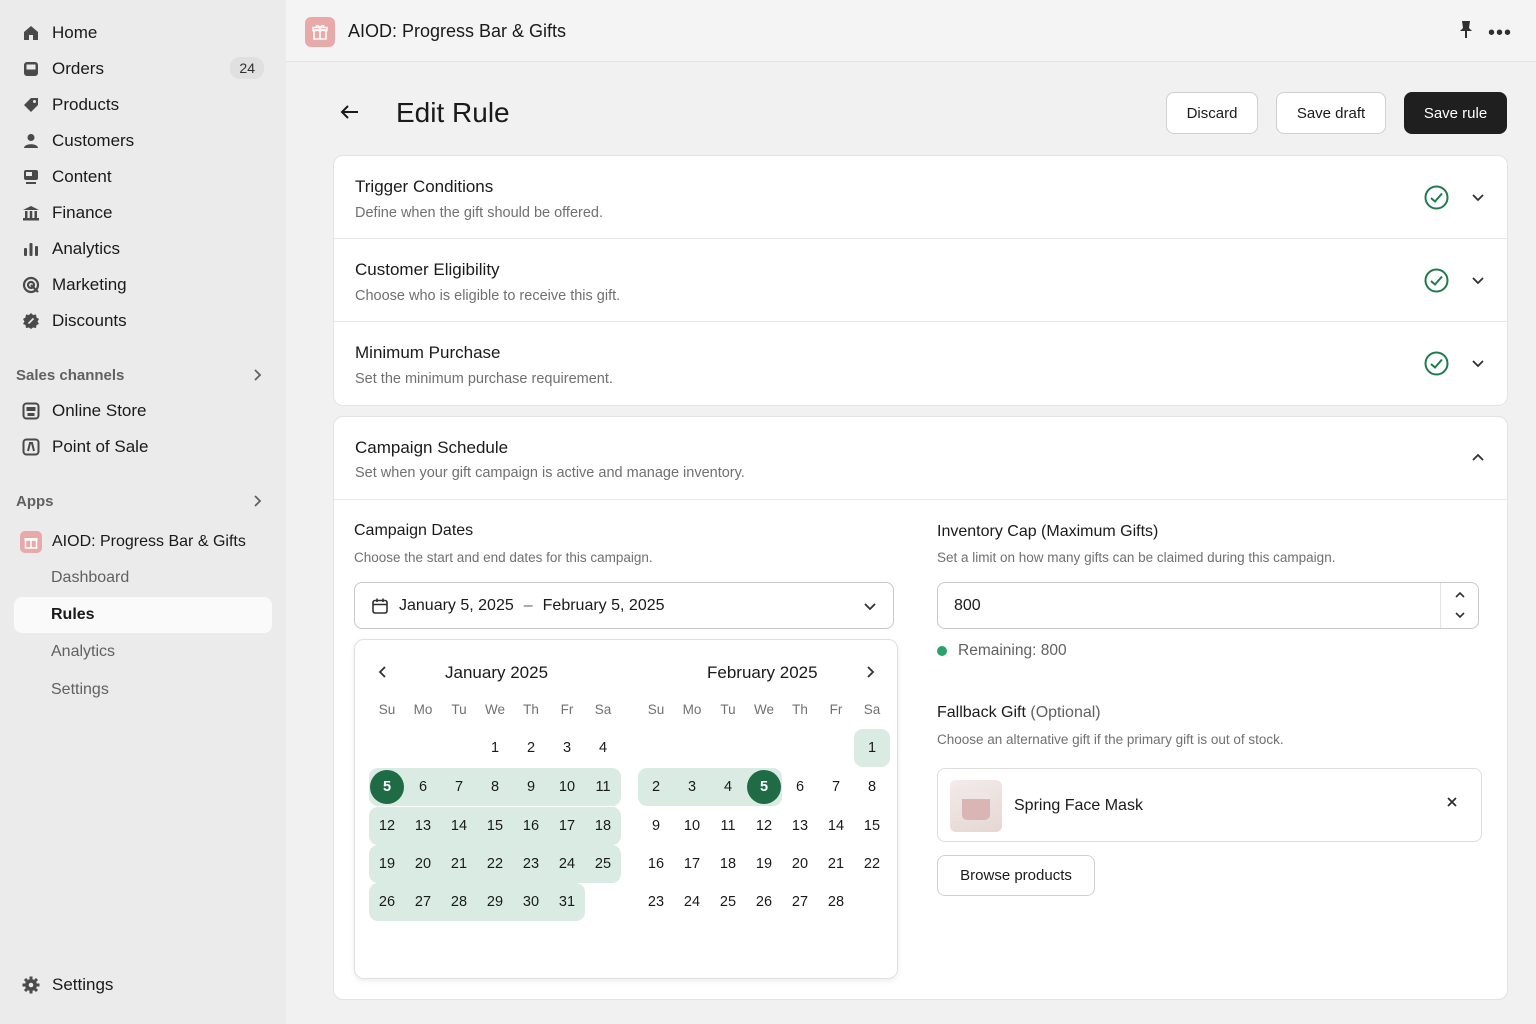 This screenshot has height=1024, width=1536. What do you see at coordinates (144, 501) in the screenshot?
I see `apps-header: Apps` at bounding box center [144, 501].